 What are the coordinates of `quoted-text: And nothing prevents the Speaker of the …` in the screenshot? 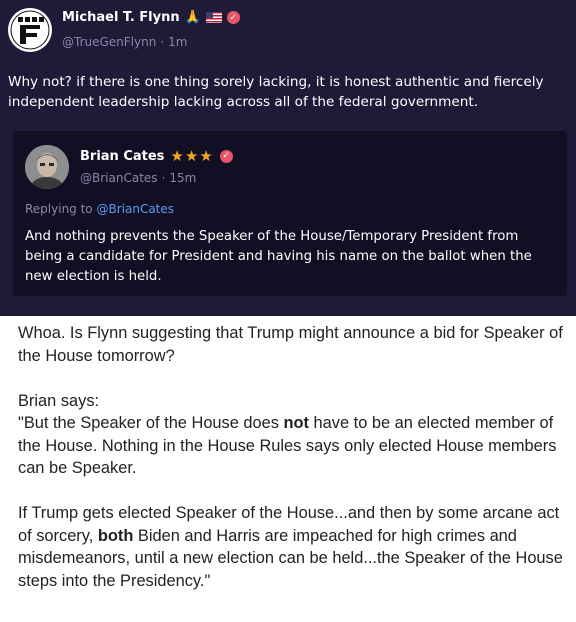 It's located at (278, 256).